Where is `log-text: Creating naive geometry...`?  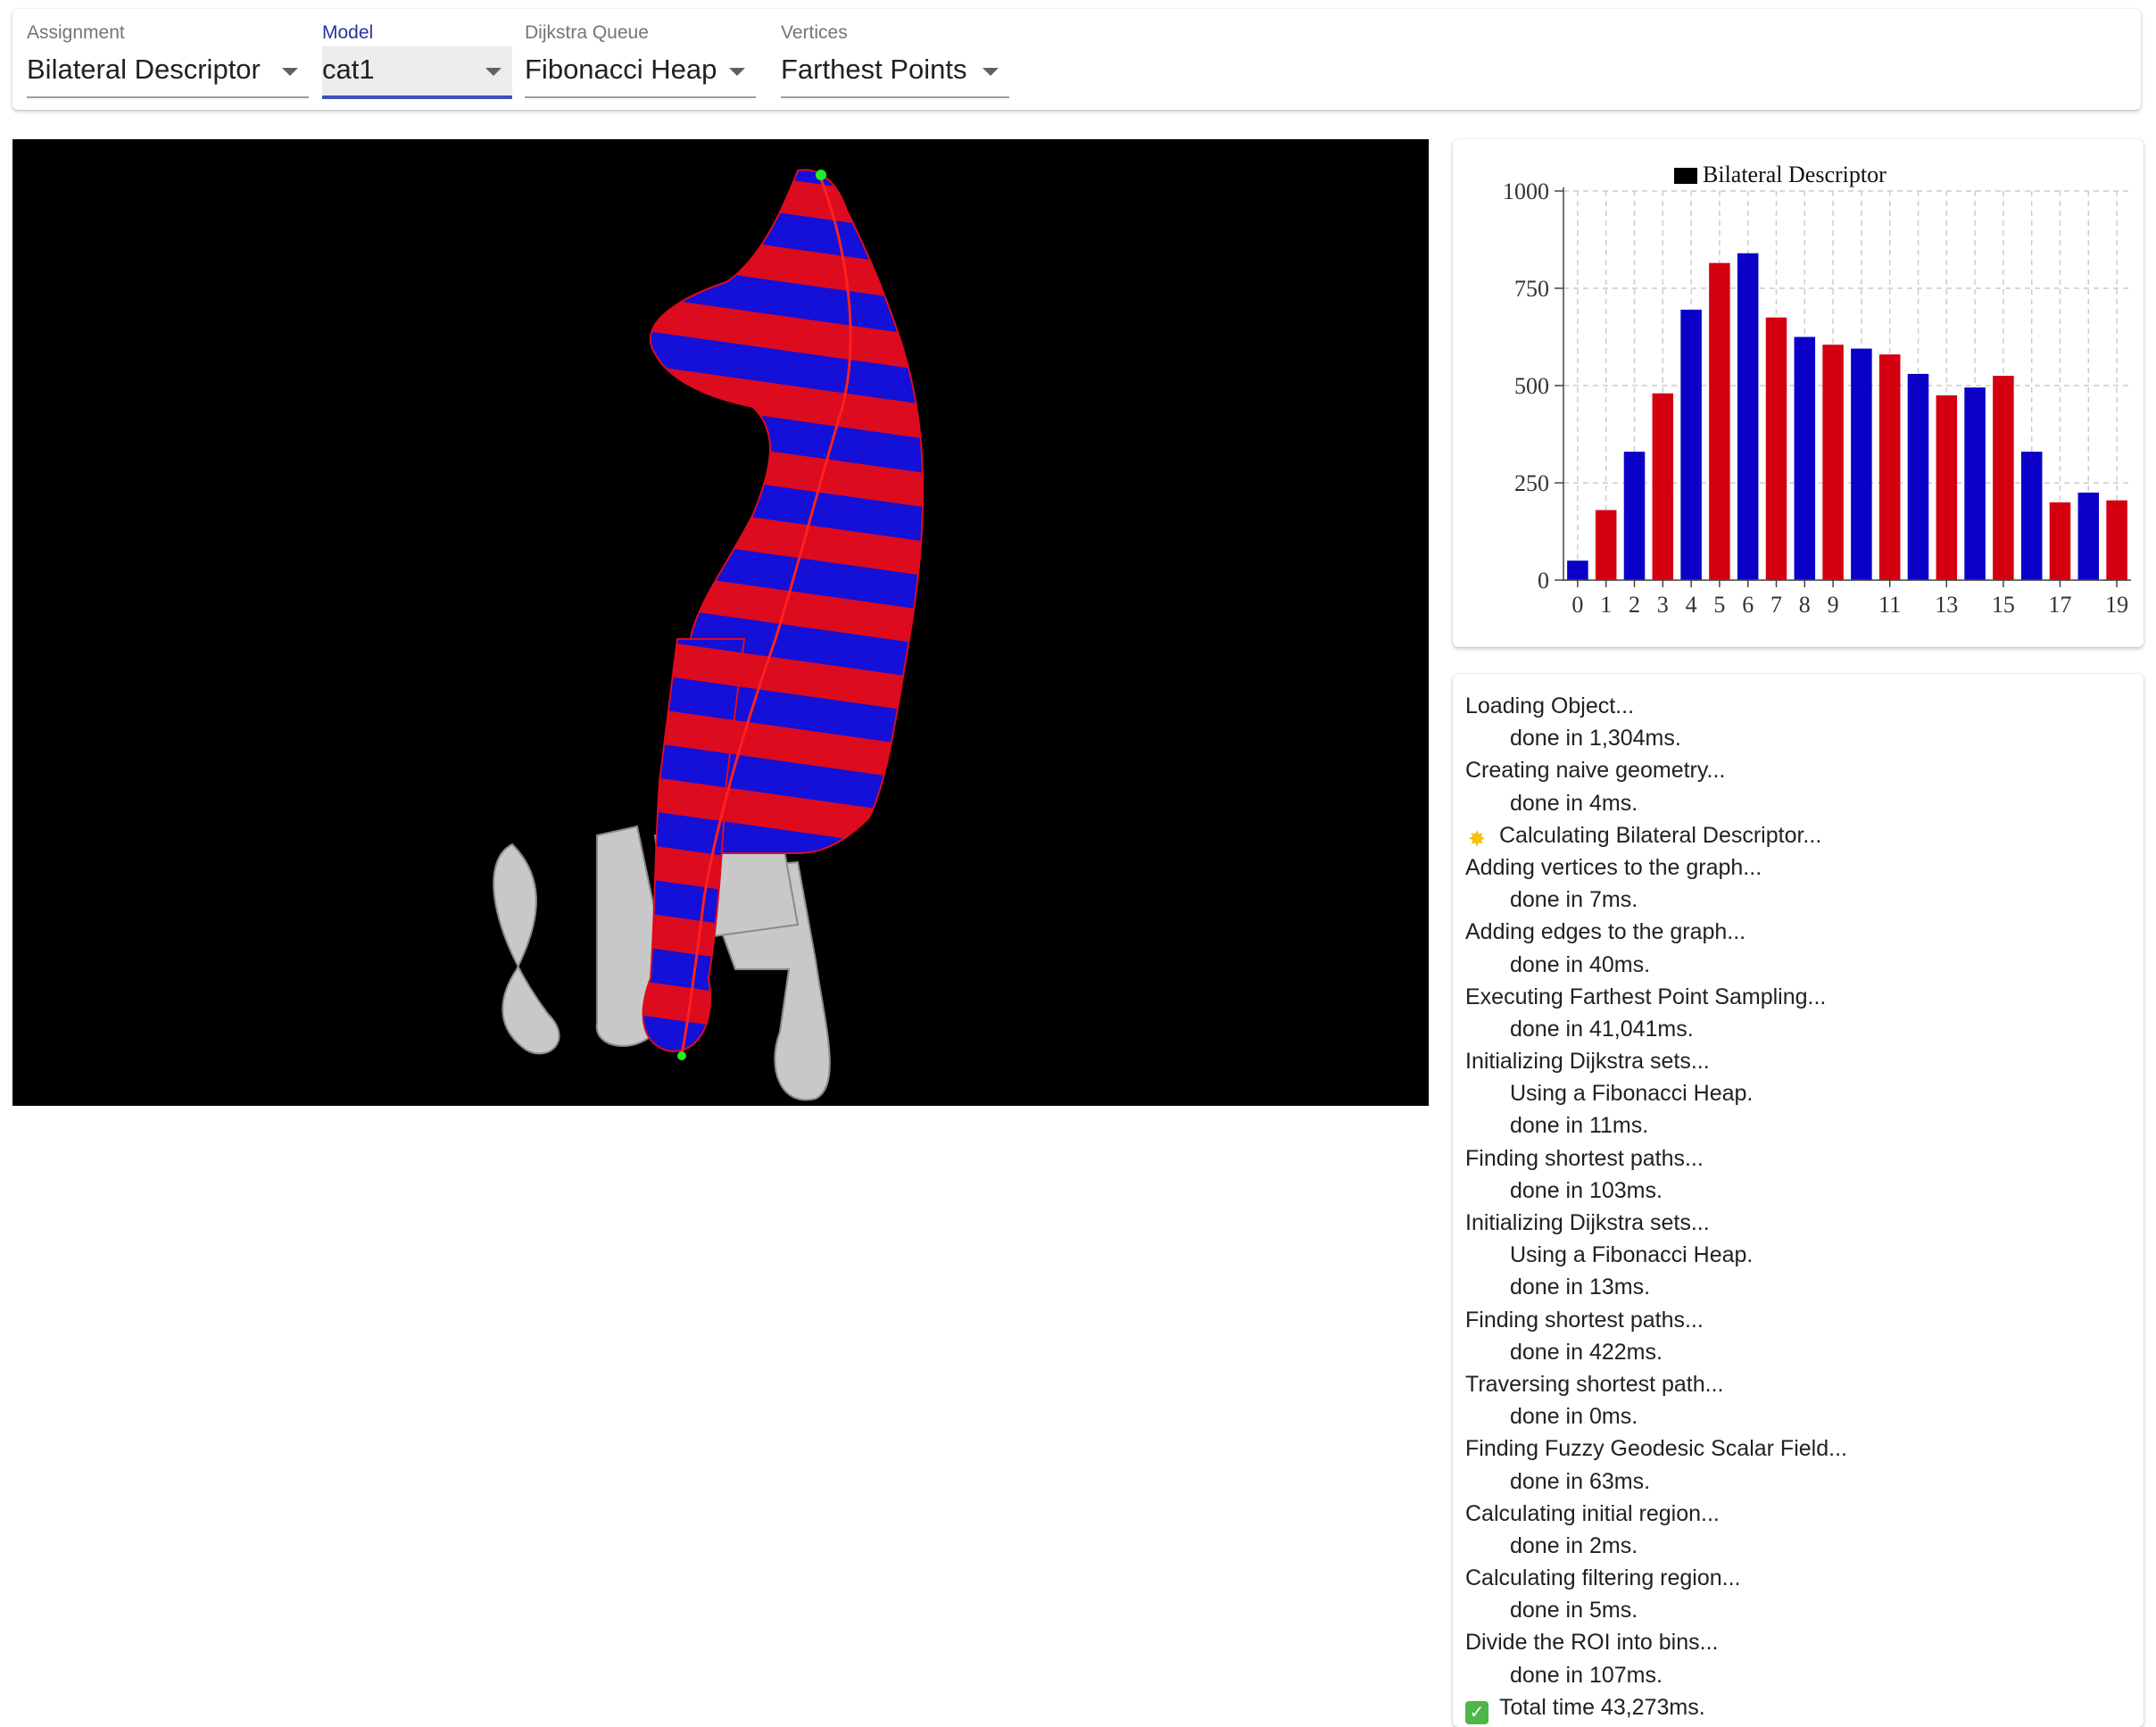
log-text: Creating naive geometry... is located at coordinates (1595, 771).